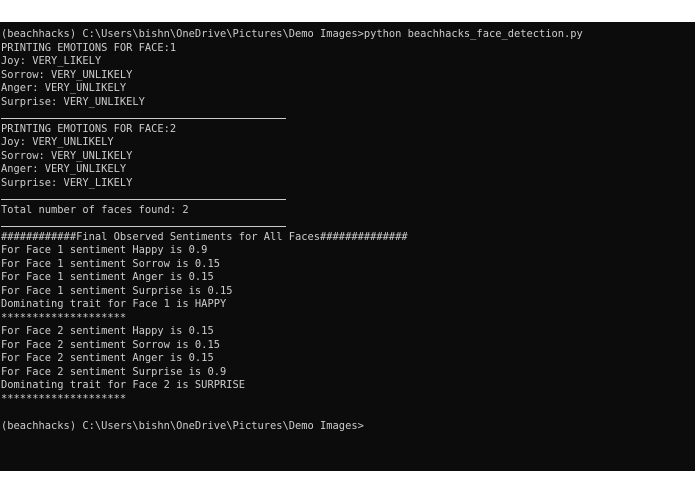 This screenshot has width=695, height=494. I want to click on output-line: For Face 1 sentiment Happy is 0.9, so click(104, 250).